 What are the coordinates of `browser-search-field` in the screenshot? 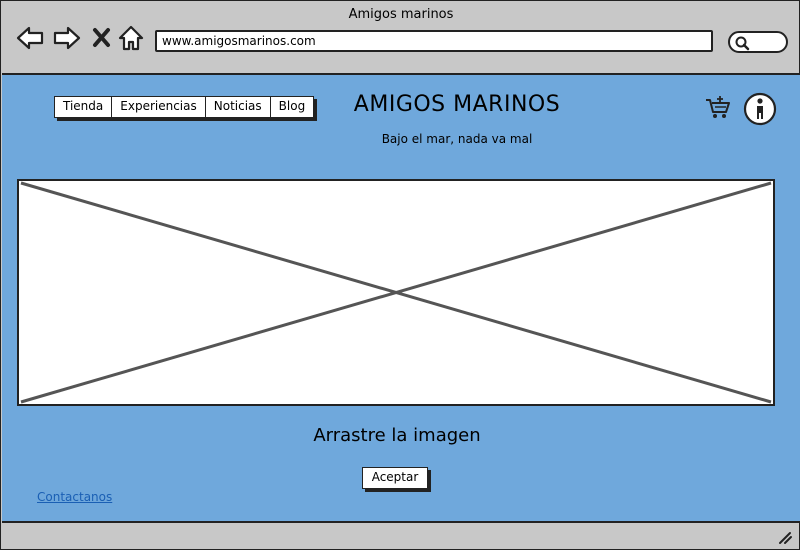 It's located at (758, 42).